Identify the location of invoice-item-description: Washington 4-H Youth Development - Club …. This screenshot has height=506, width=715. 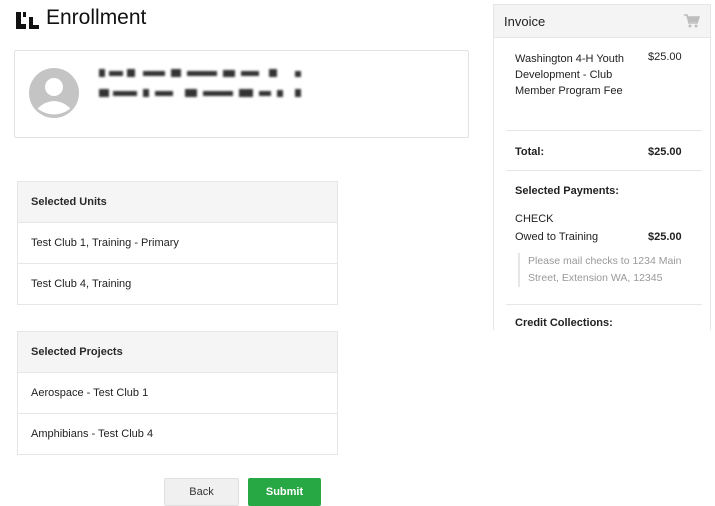
(570, 75).